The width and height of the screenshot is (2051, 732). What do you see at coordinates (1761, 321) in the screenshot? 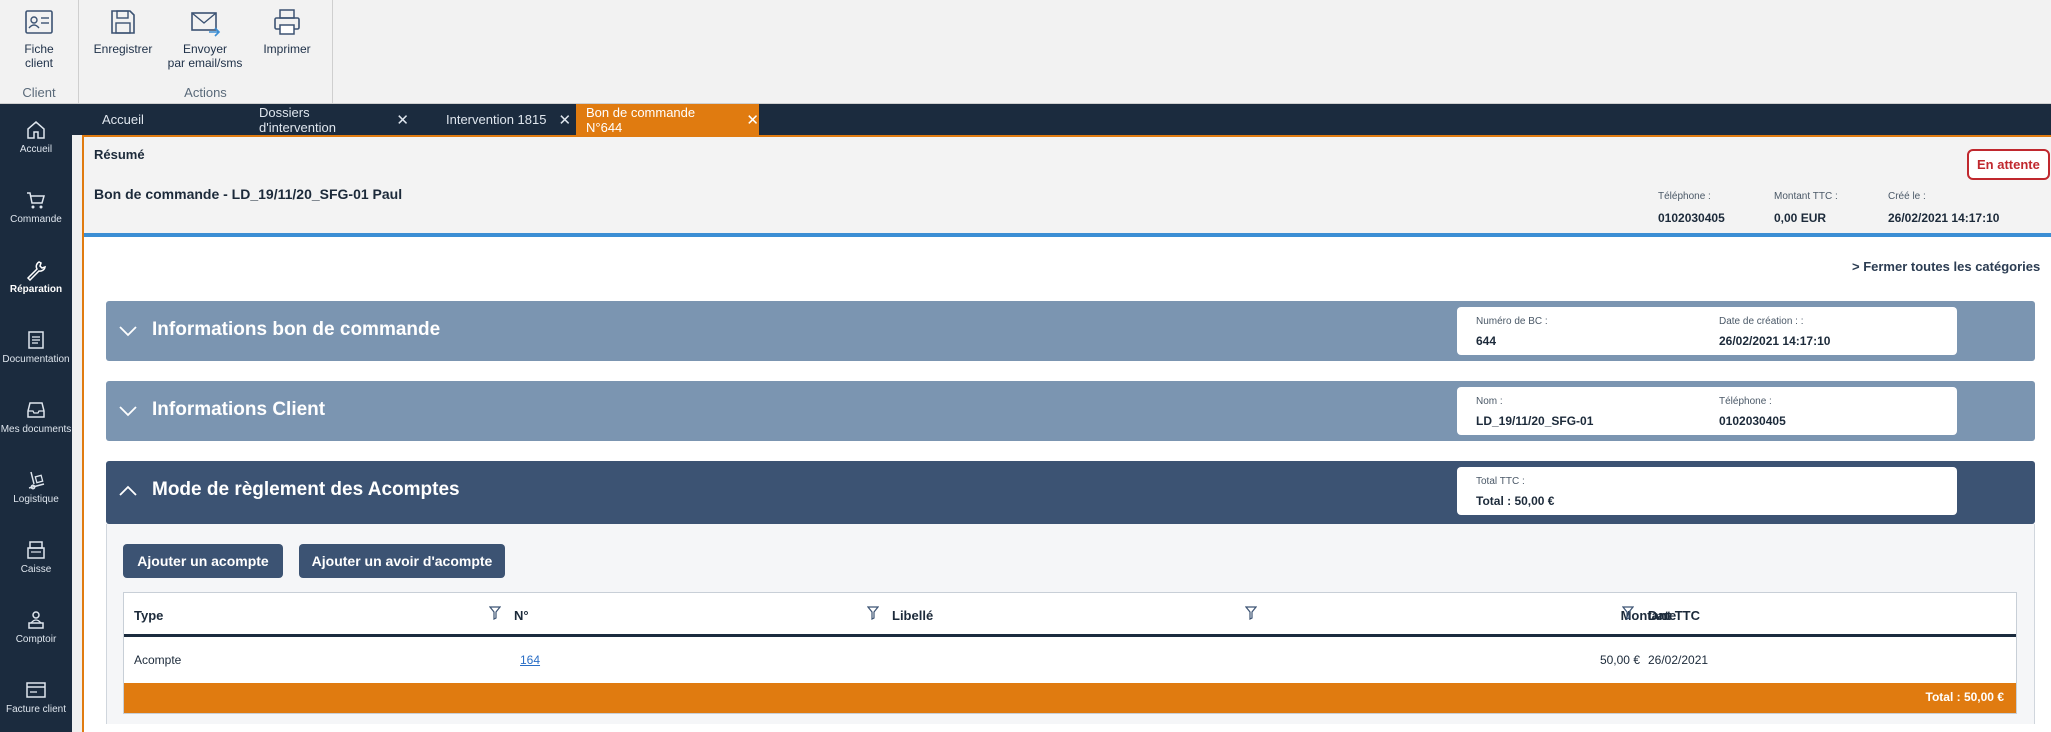
I see `field-key: Date de création : :` at bounding box center [1761, 321].